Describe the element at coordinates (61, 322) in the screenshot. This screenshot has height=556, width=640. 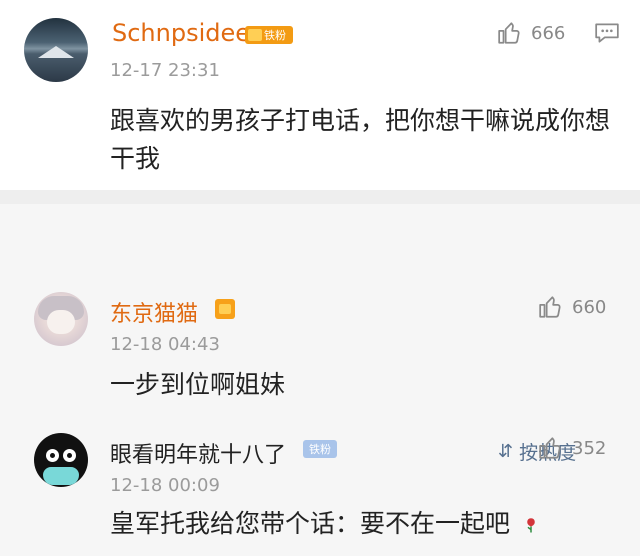
I see `face-shape` at that location.